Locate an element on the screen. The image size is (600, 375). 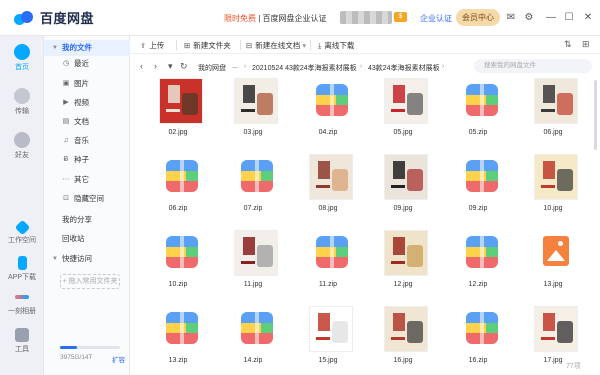
settings-icon: ⚙ is located at coordinates (529, 18).